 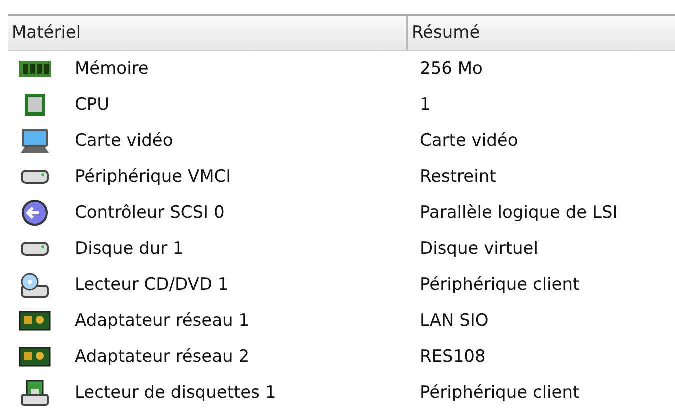 What do you see at coordinates (469, 141) in the screenshot?
I see `hardware-summary: Carte vidéo` at bounding box center [469, 141].